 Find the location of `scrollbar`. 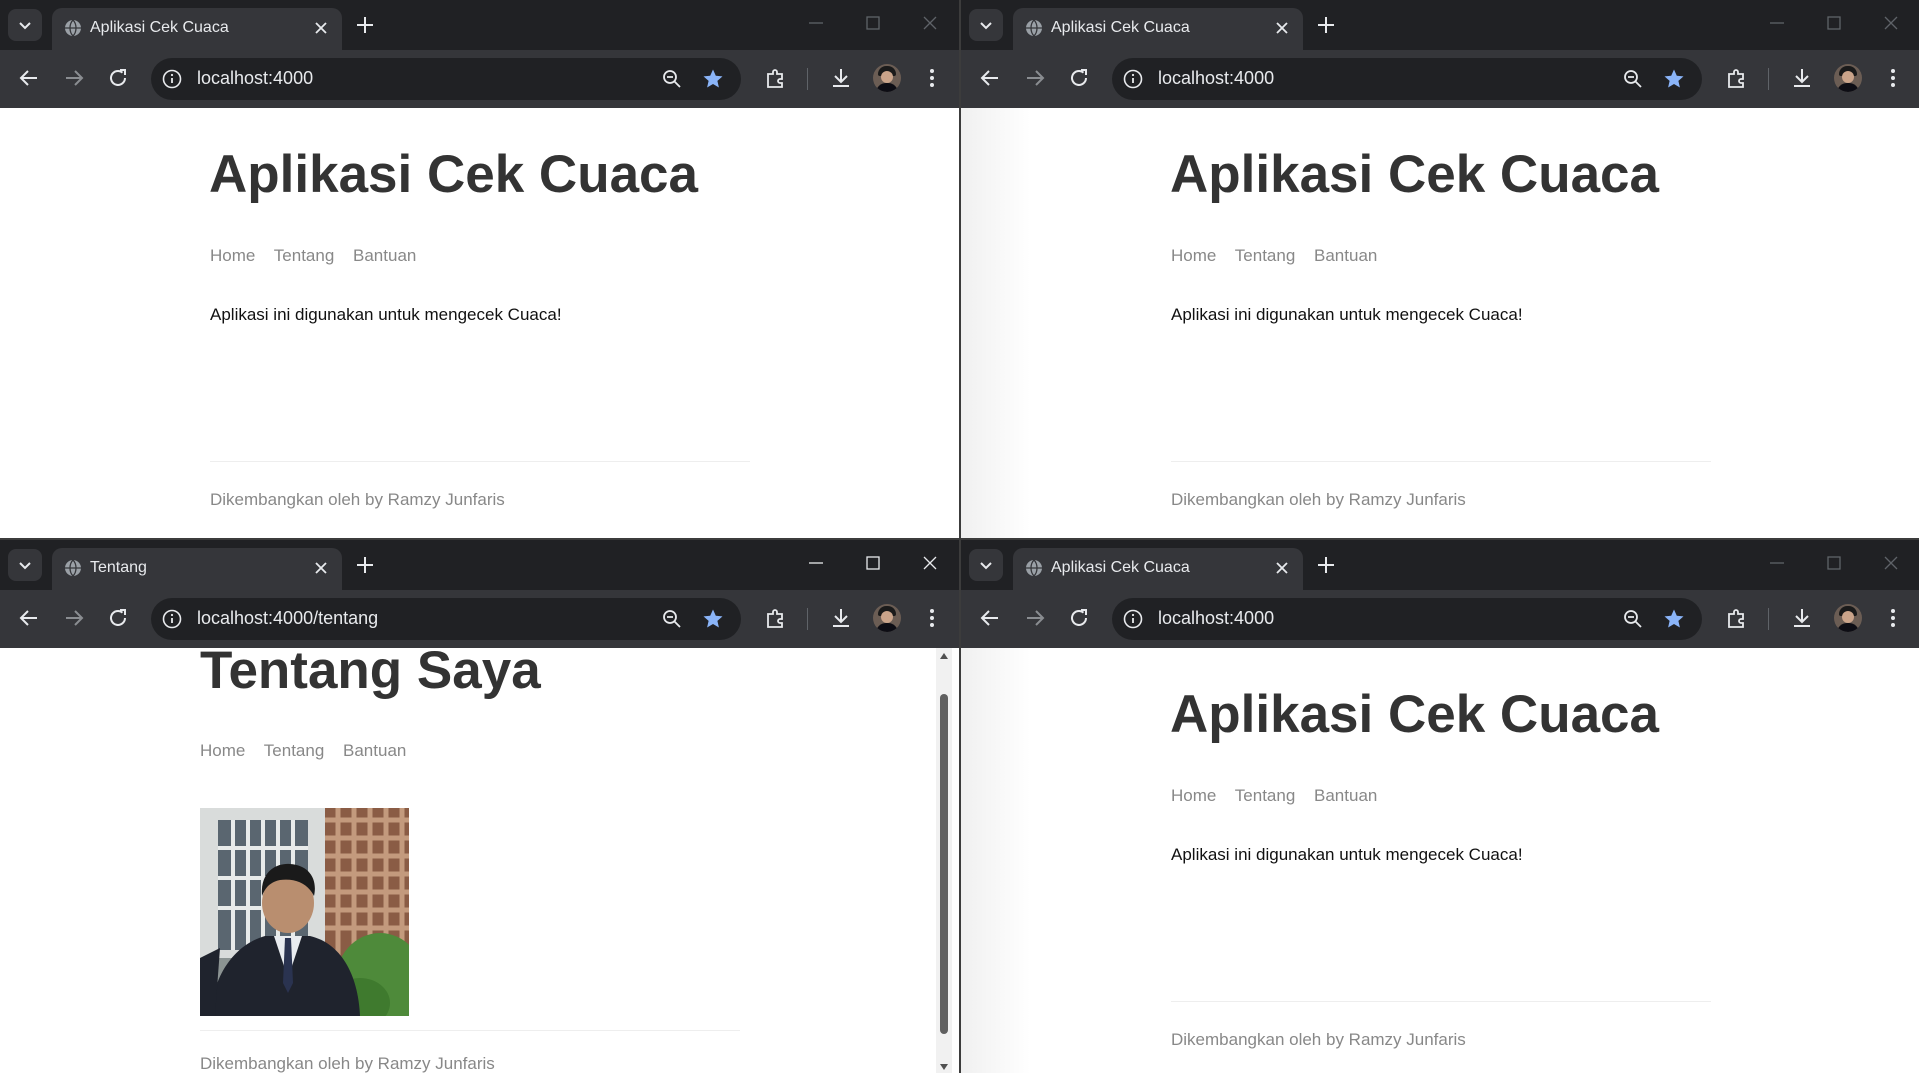

scrollbar is located at coordinates (944, 860).